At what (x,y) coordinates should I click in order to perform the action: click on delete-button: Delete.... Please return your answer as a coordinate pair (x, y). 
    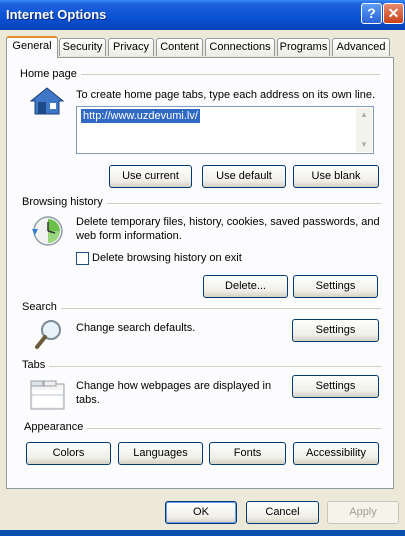
    Looking at the image, I should click on (245, 286).